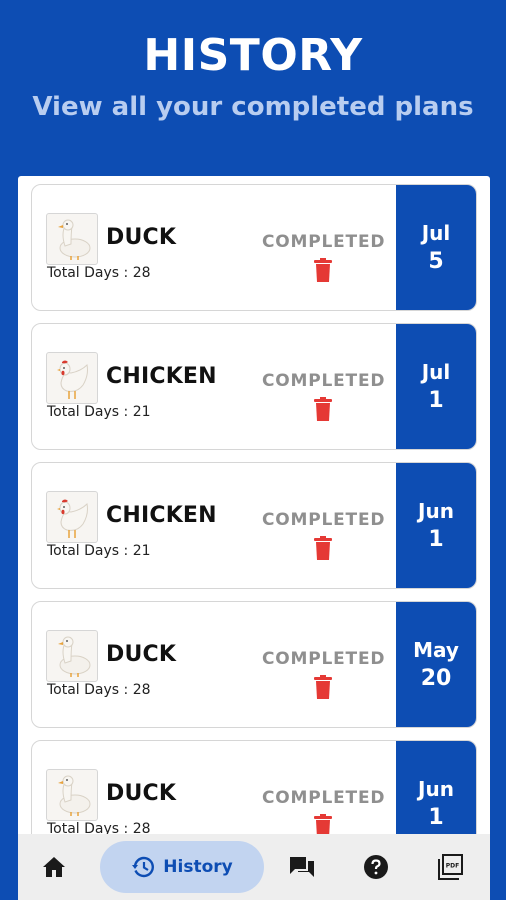 This screenshot has height=900, width=506. What do you see at coordinates (254, 386) in the screenshot?
I see `plan-card: CHICKEN Total Days : 21 COMPLETED Jul 1` at bounding box center [254, 386].